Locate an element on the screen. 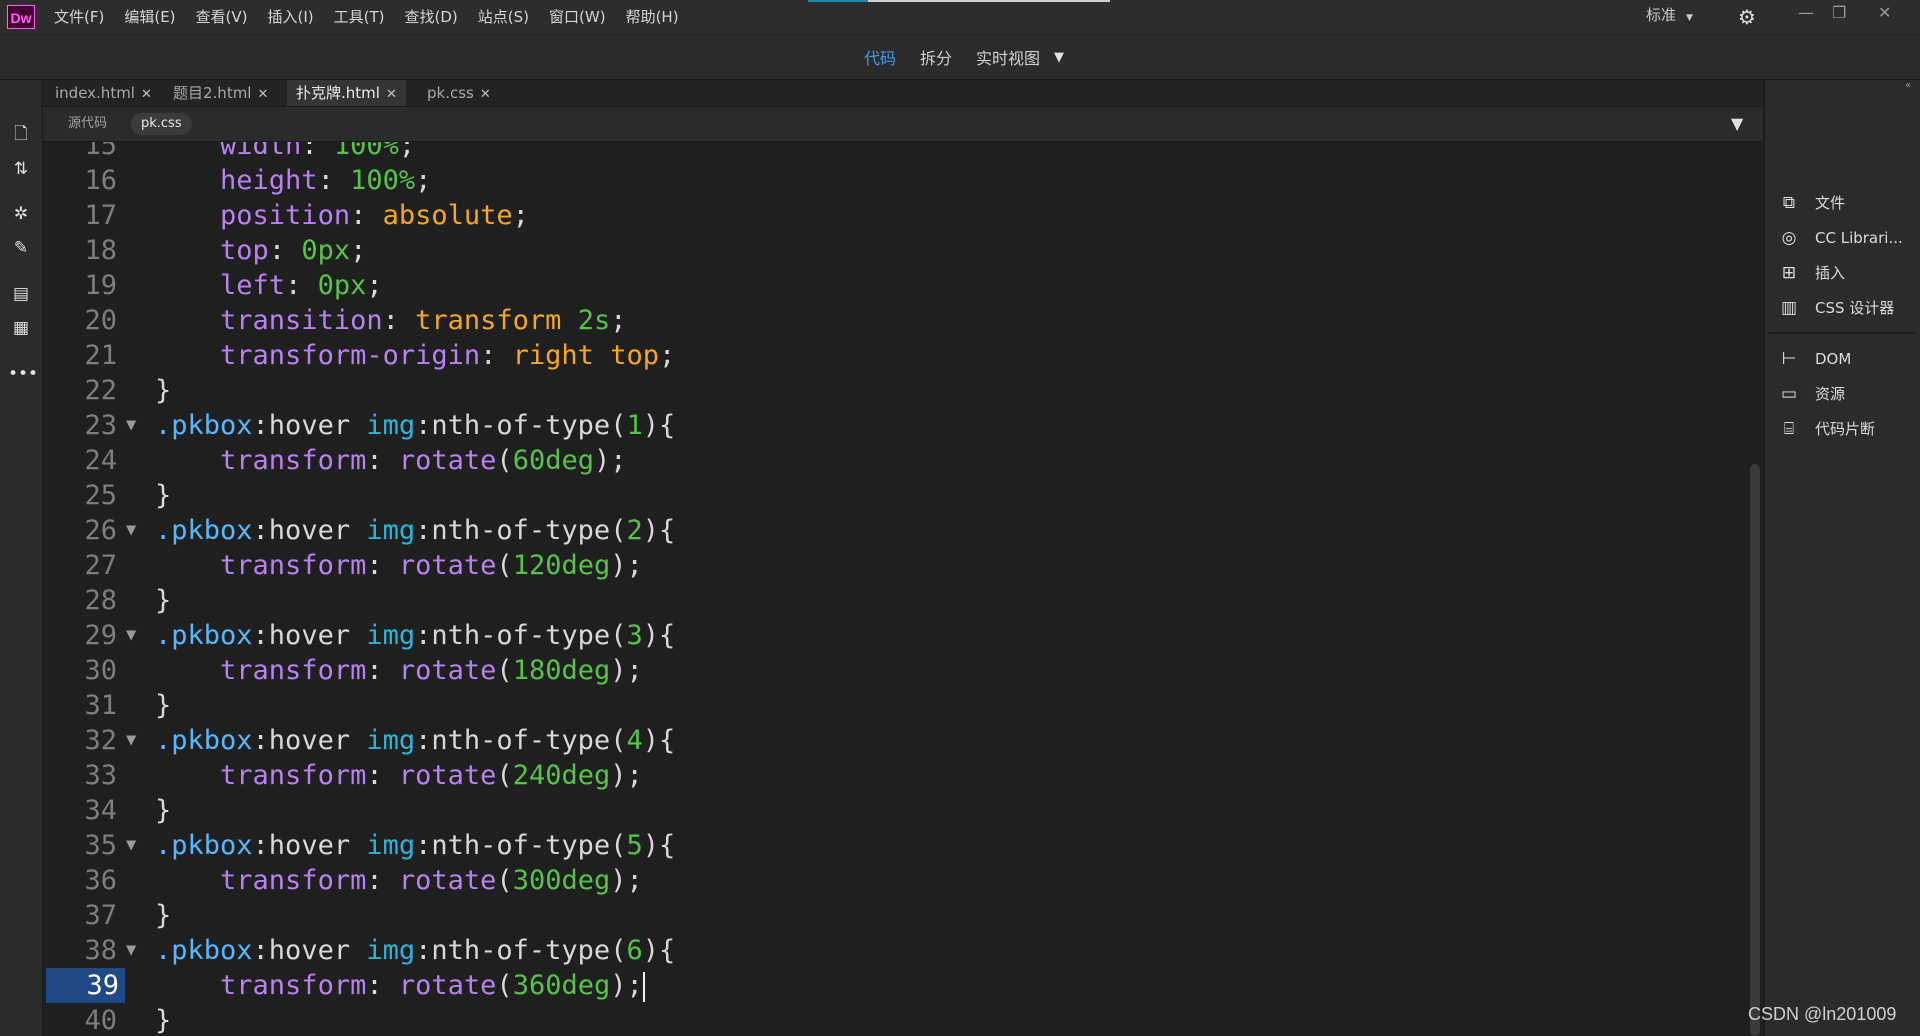 Image resolution: width=1920 pixels, height=1036 pixels. code-text: } is located at coordinates (163, 810).